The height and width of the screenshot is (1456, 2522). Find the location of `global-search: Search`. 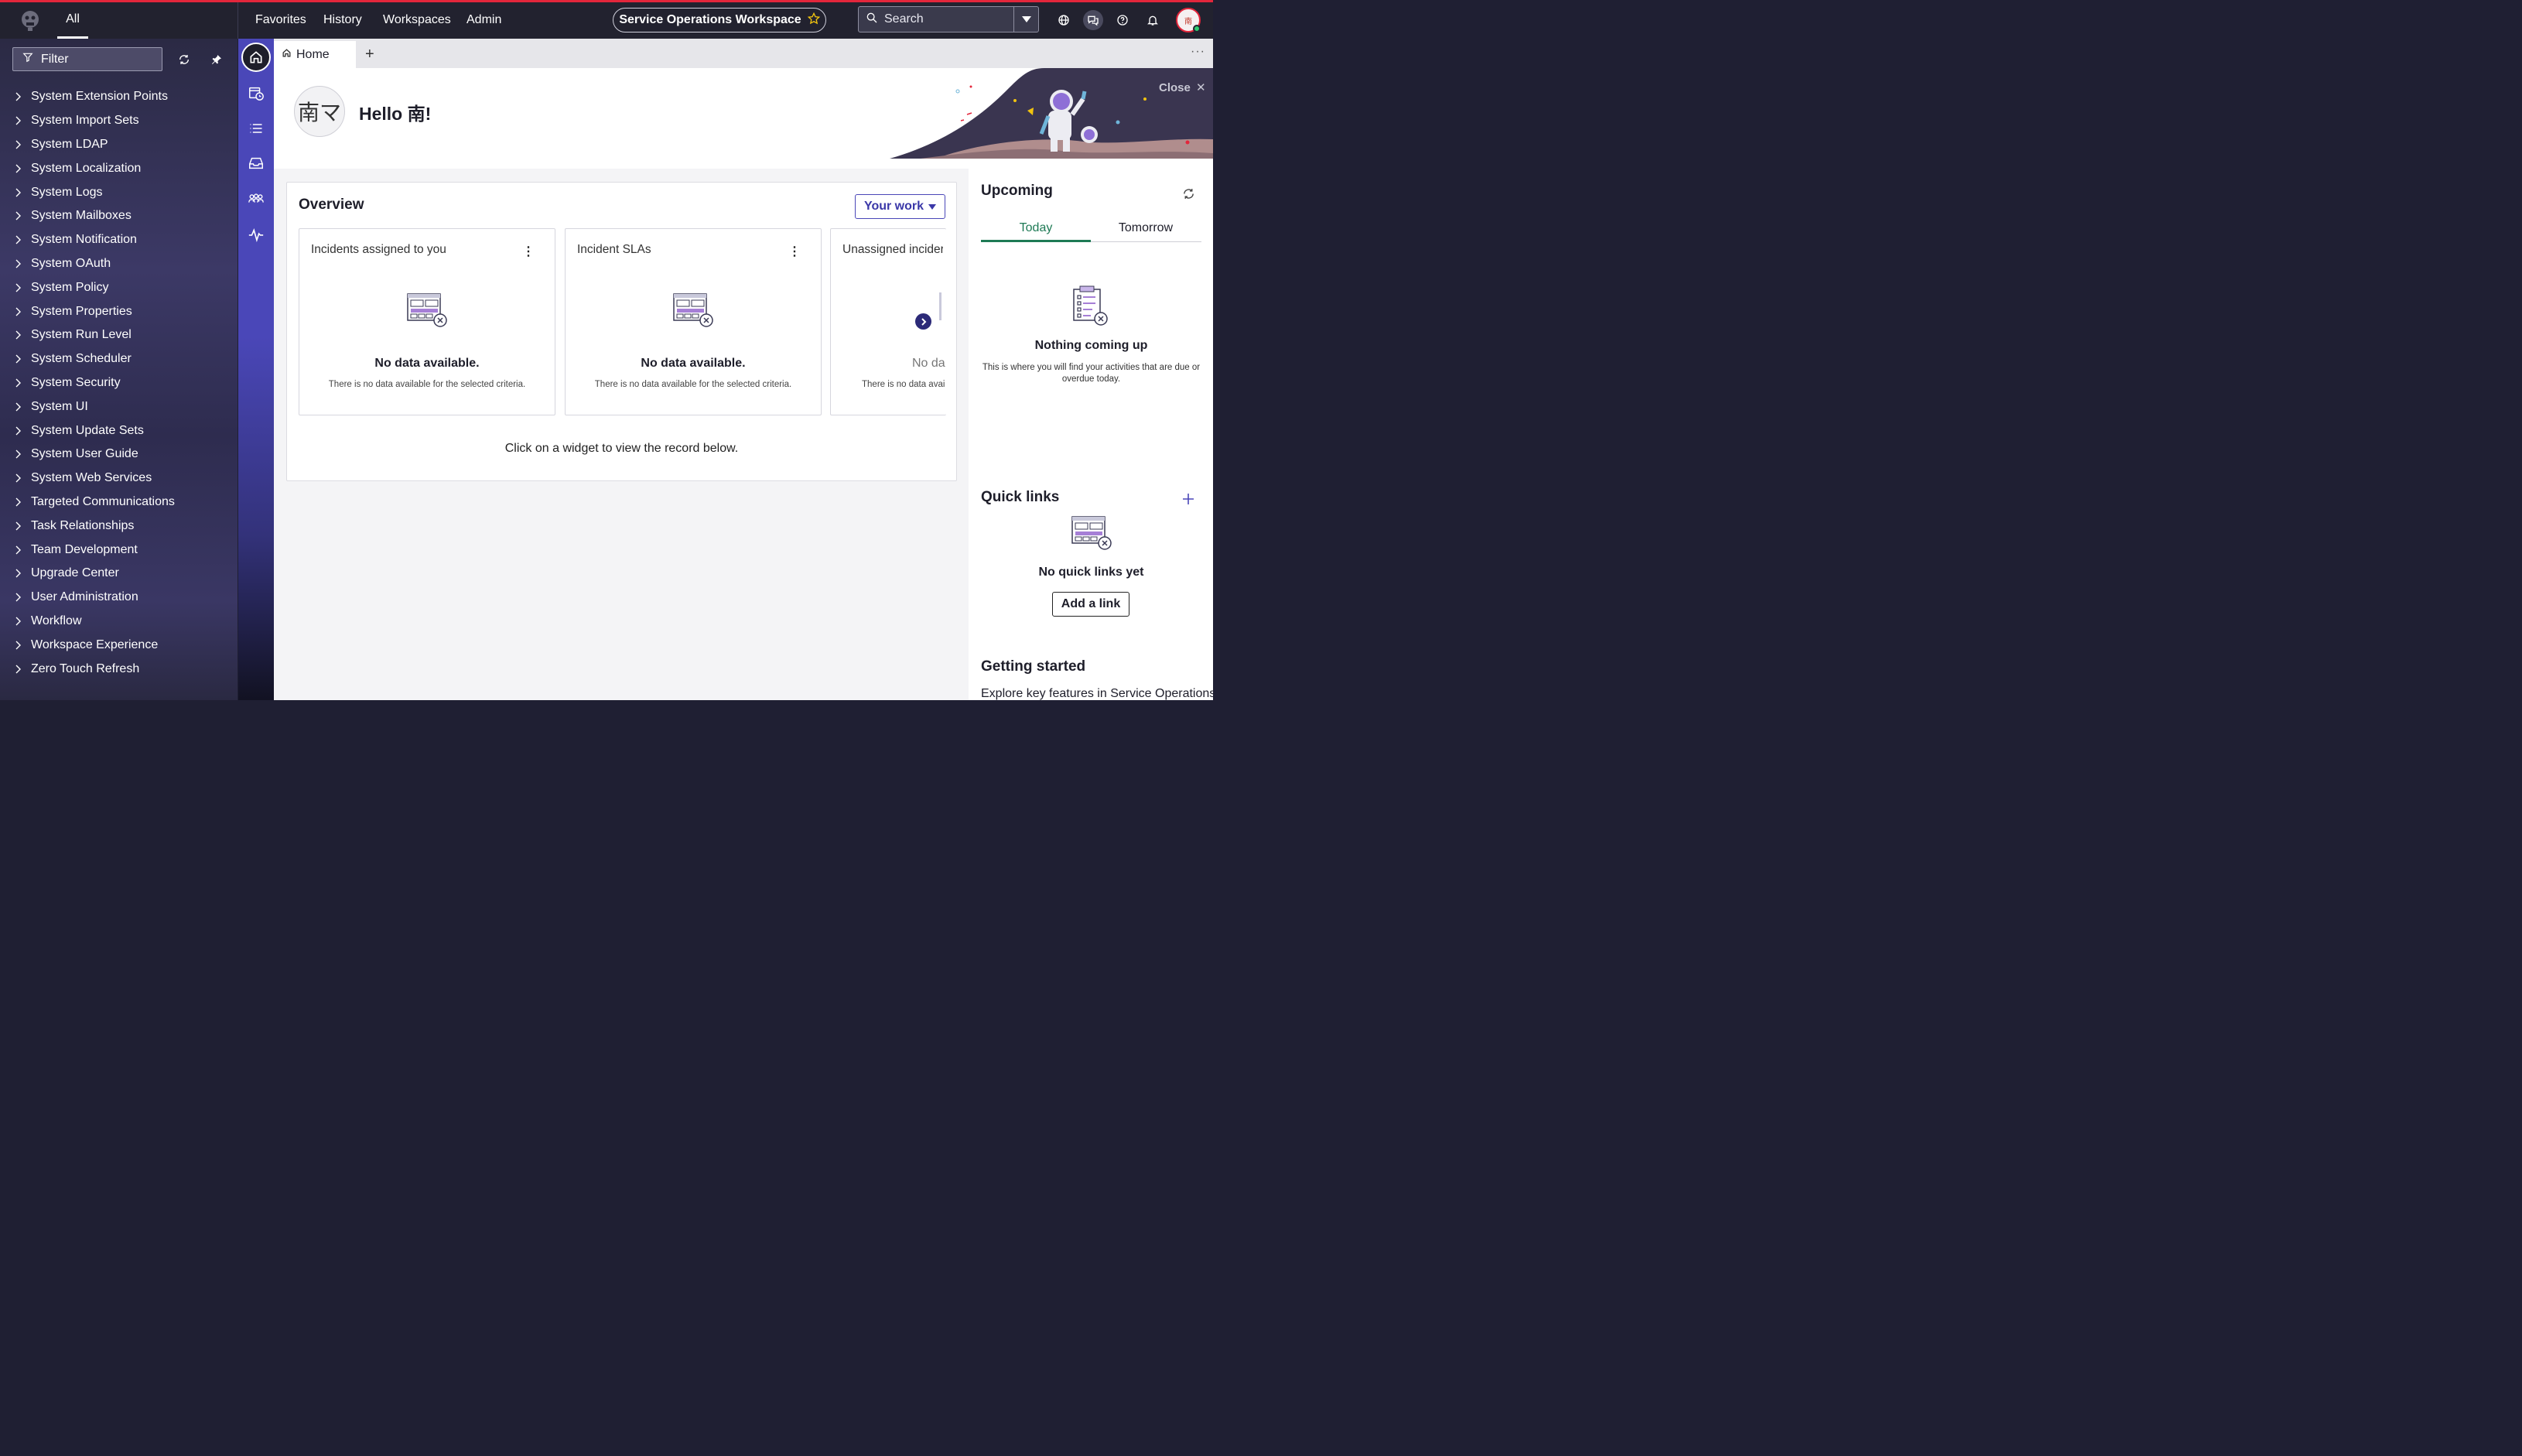

global-search: Search is located at coordinates (948, 19).